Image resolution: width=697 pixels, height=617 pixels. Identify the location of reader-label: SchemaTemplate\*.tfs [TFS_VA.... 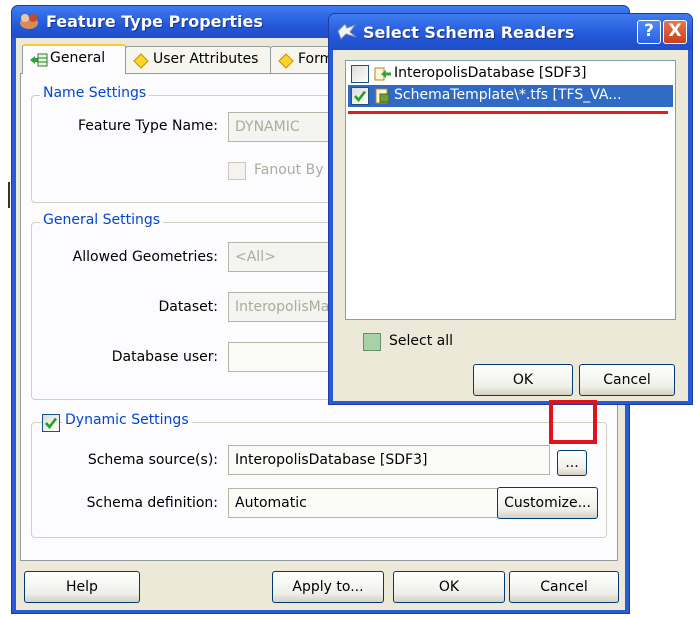
(508, 95).